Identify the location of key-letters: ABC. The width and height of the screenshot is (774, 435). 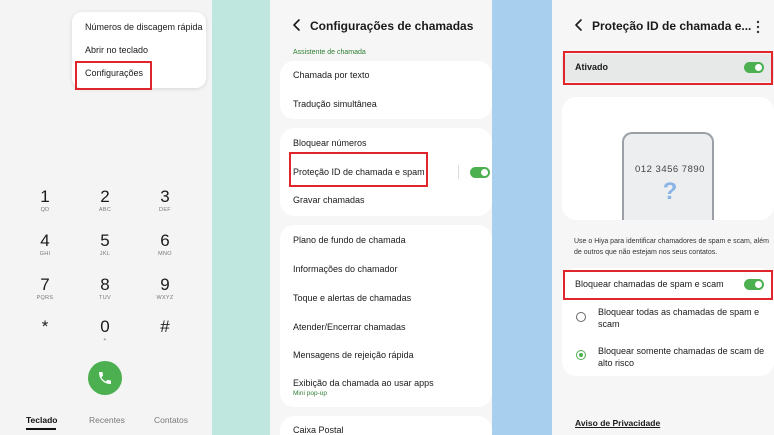
(105, 210).